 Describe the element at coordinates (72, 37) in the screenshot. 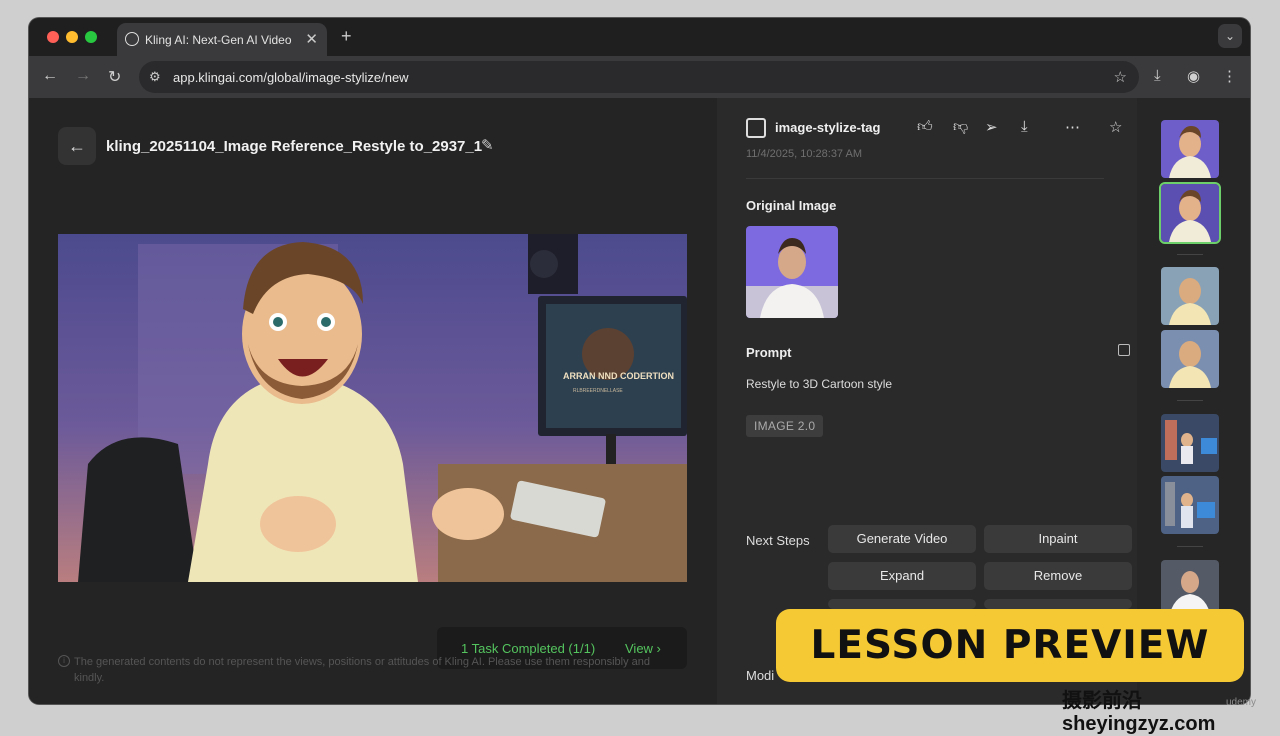

I see `minimize-window-button` at that location.